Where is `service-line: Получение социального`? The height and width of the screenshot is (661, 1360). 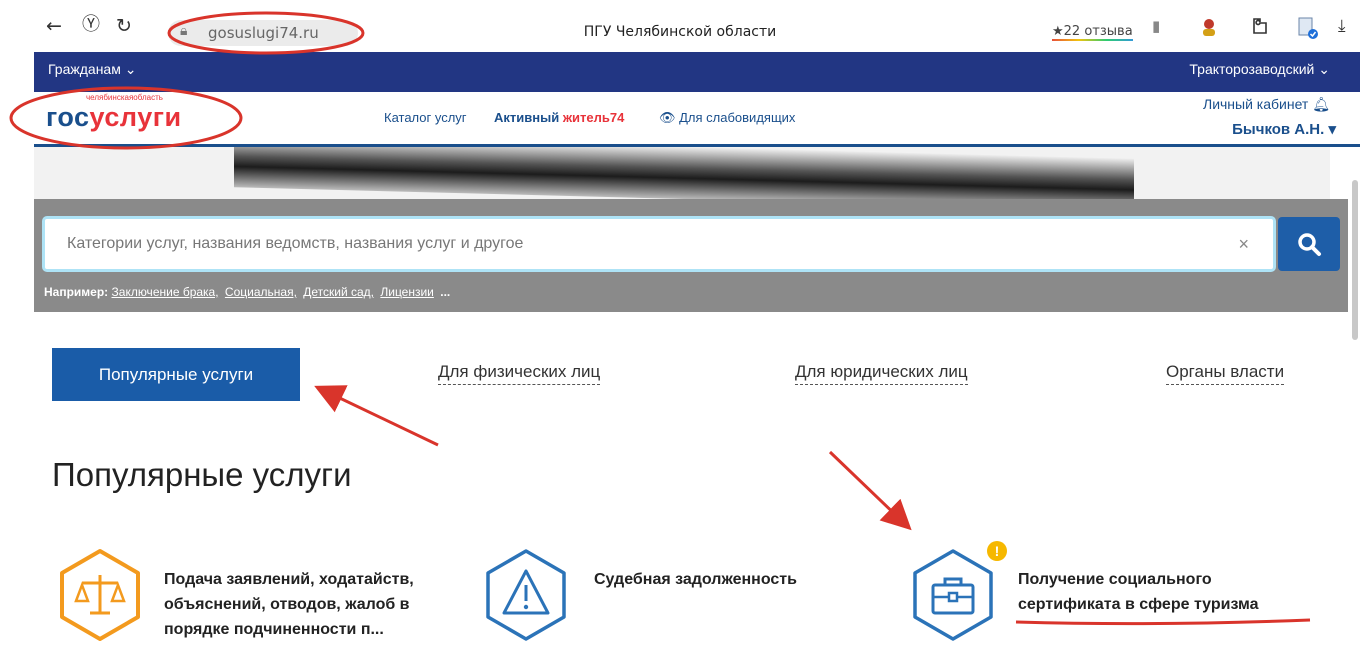 service-line: Получение социального is located at coordinates (1115, 579).